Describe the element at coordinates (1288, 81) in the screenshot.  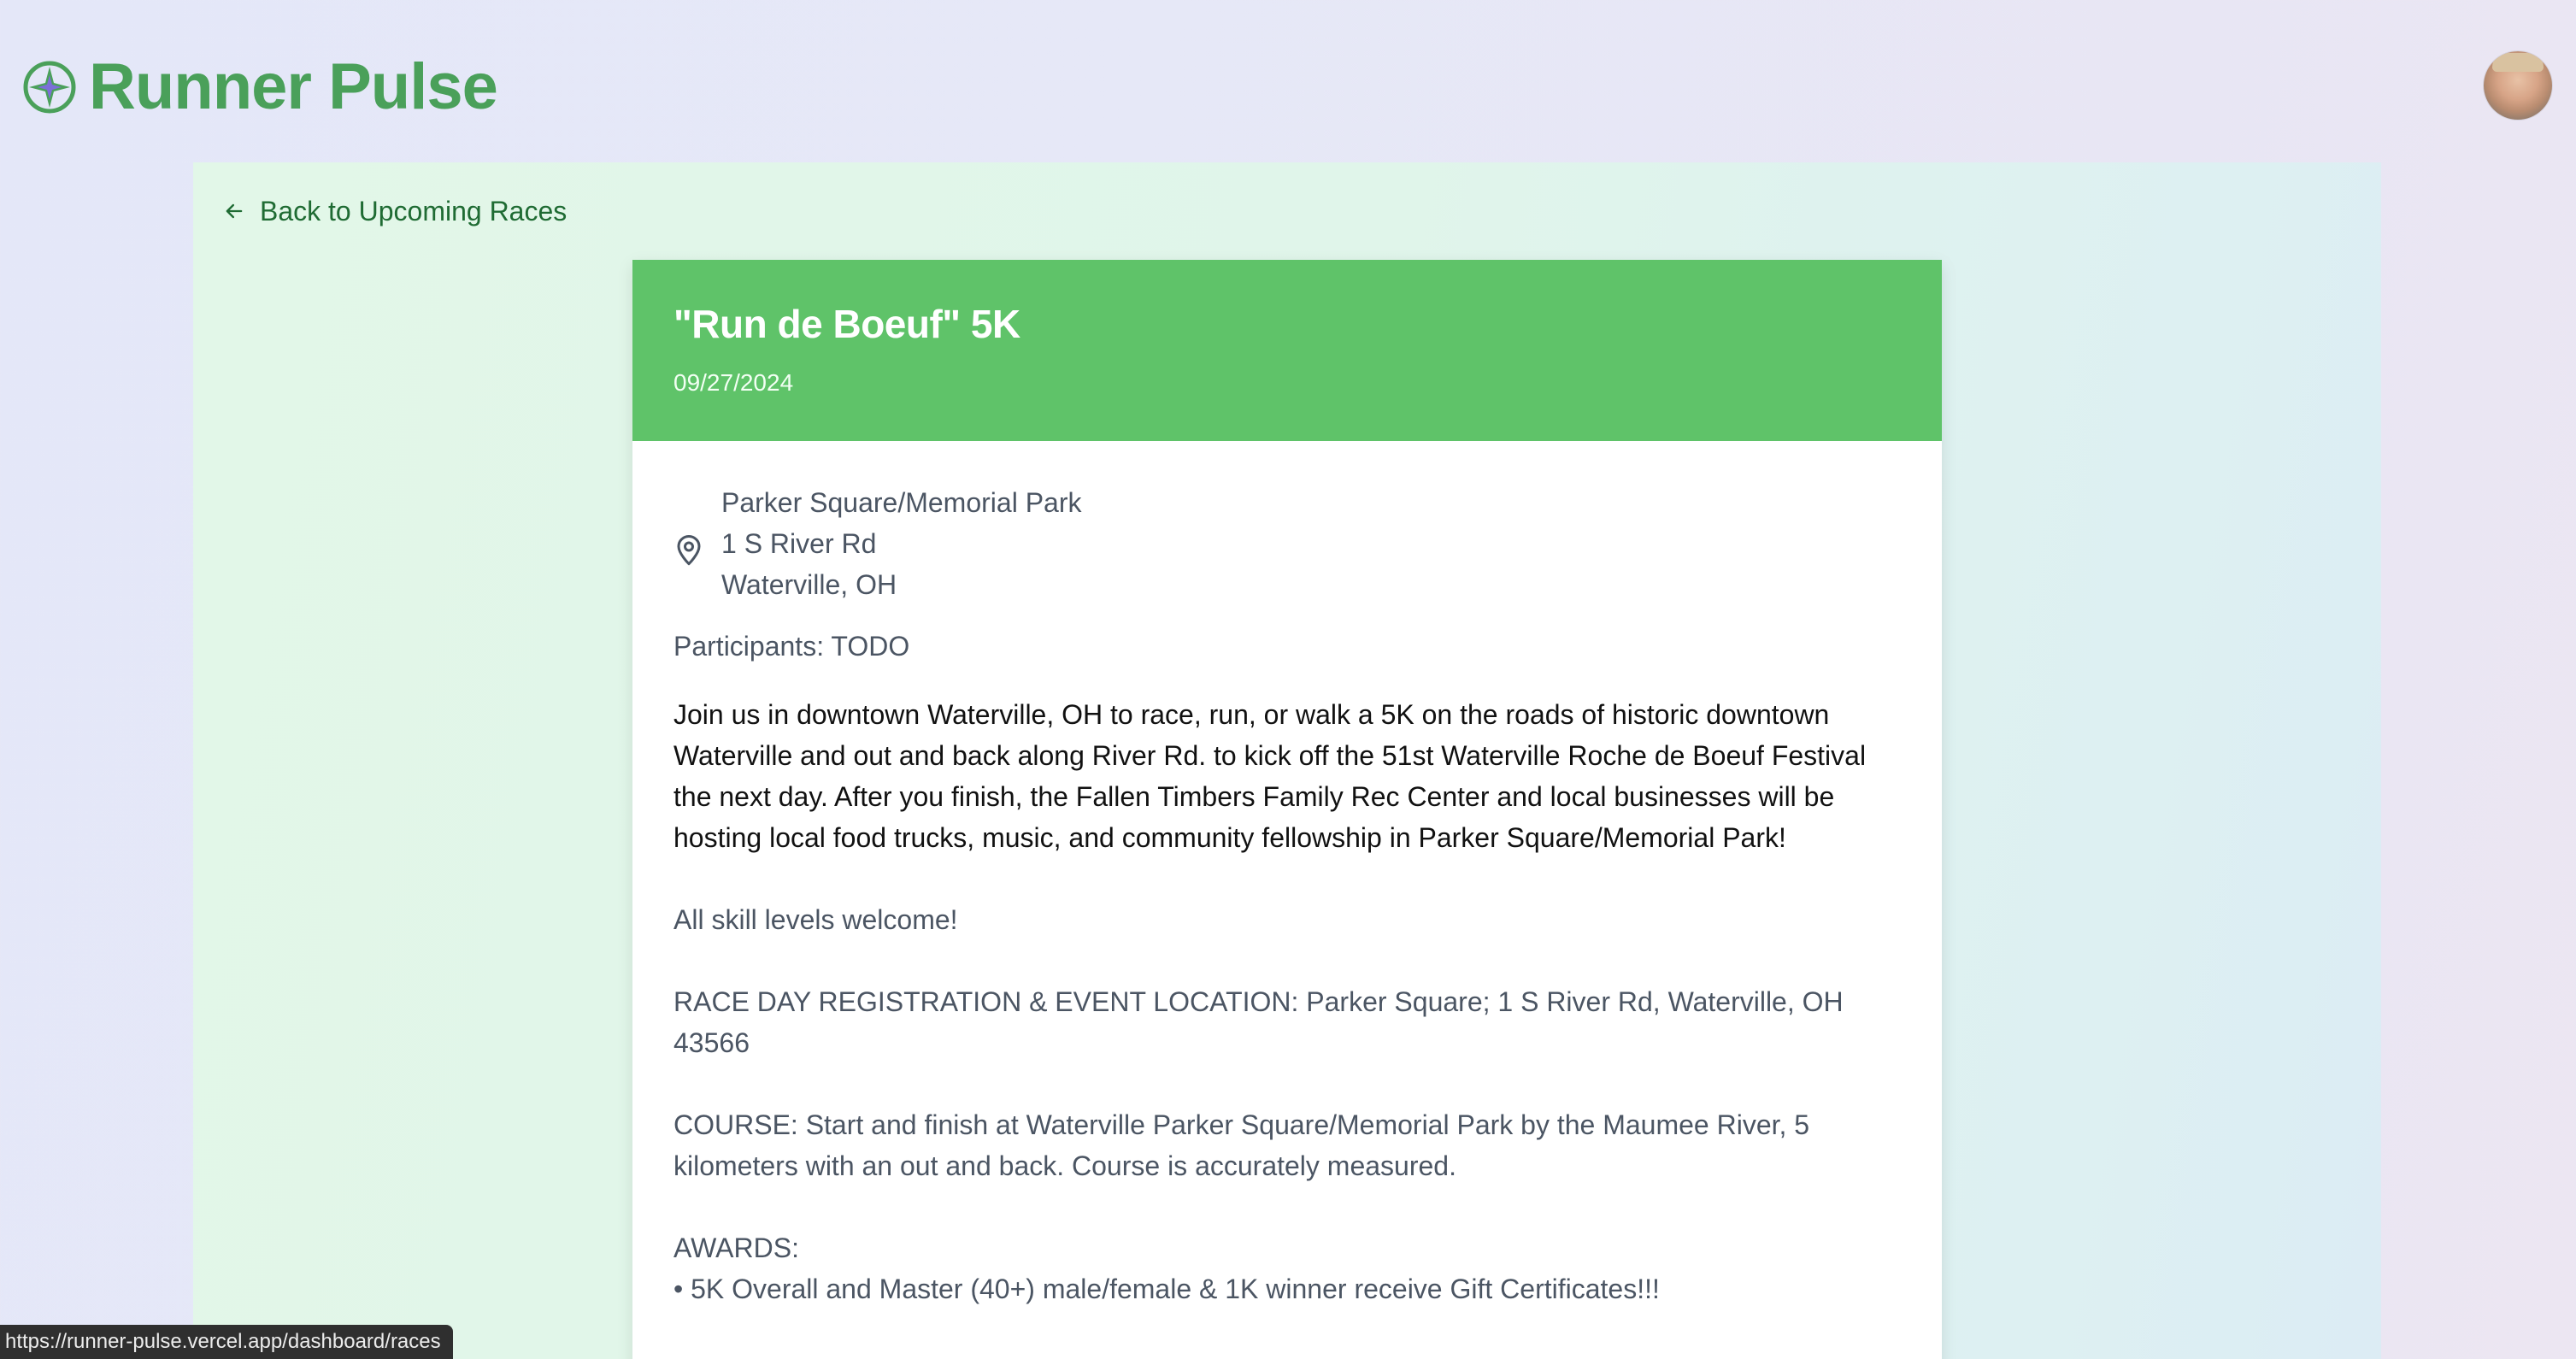
I see `app-header: Runner Pulse` at that location.